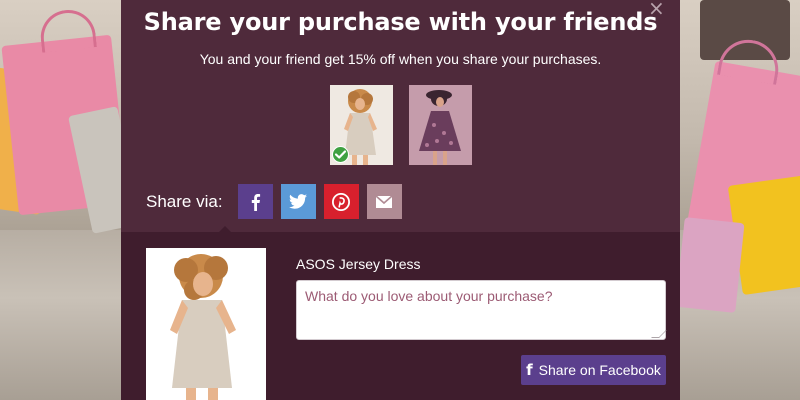 The image size is (800, 400). I want to click on product-name: ASOS Jersey Dress, so click(358, 264).